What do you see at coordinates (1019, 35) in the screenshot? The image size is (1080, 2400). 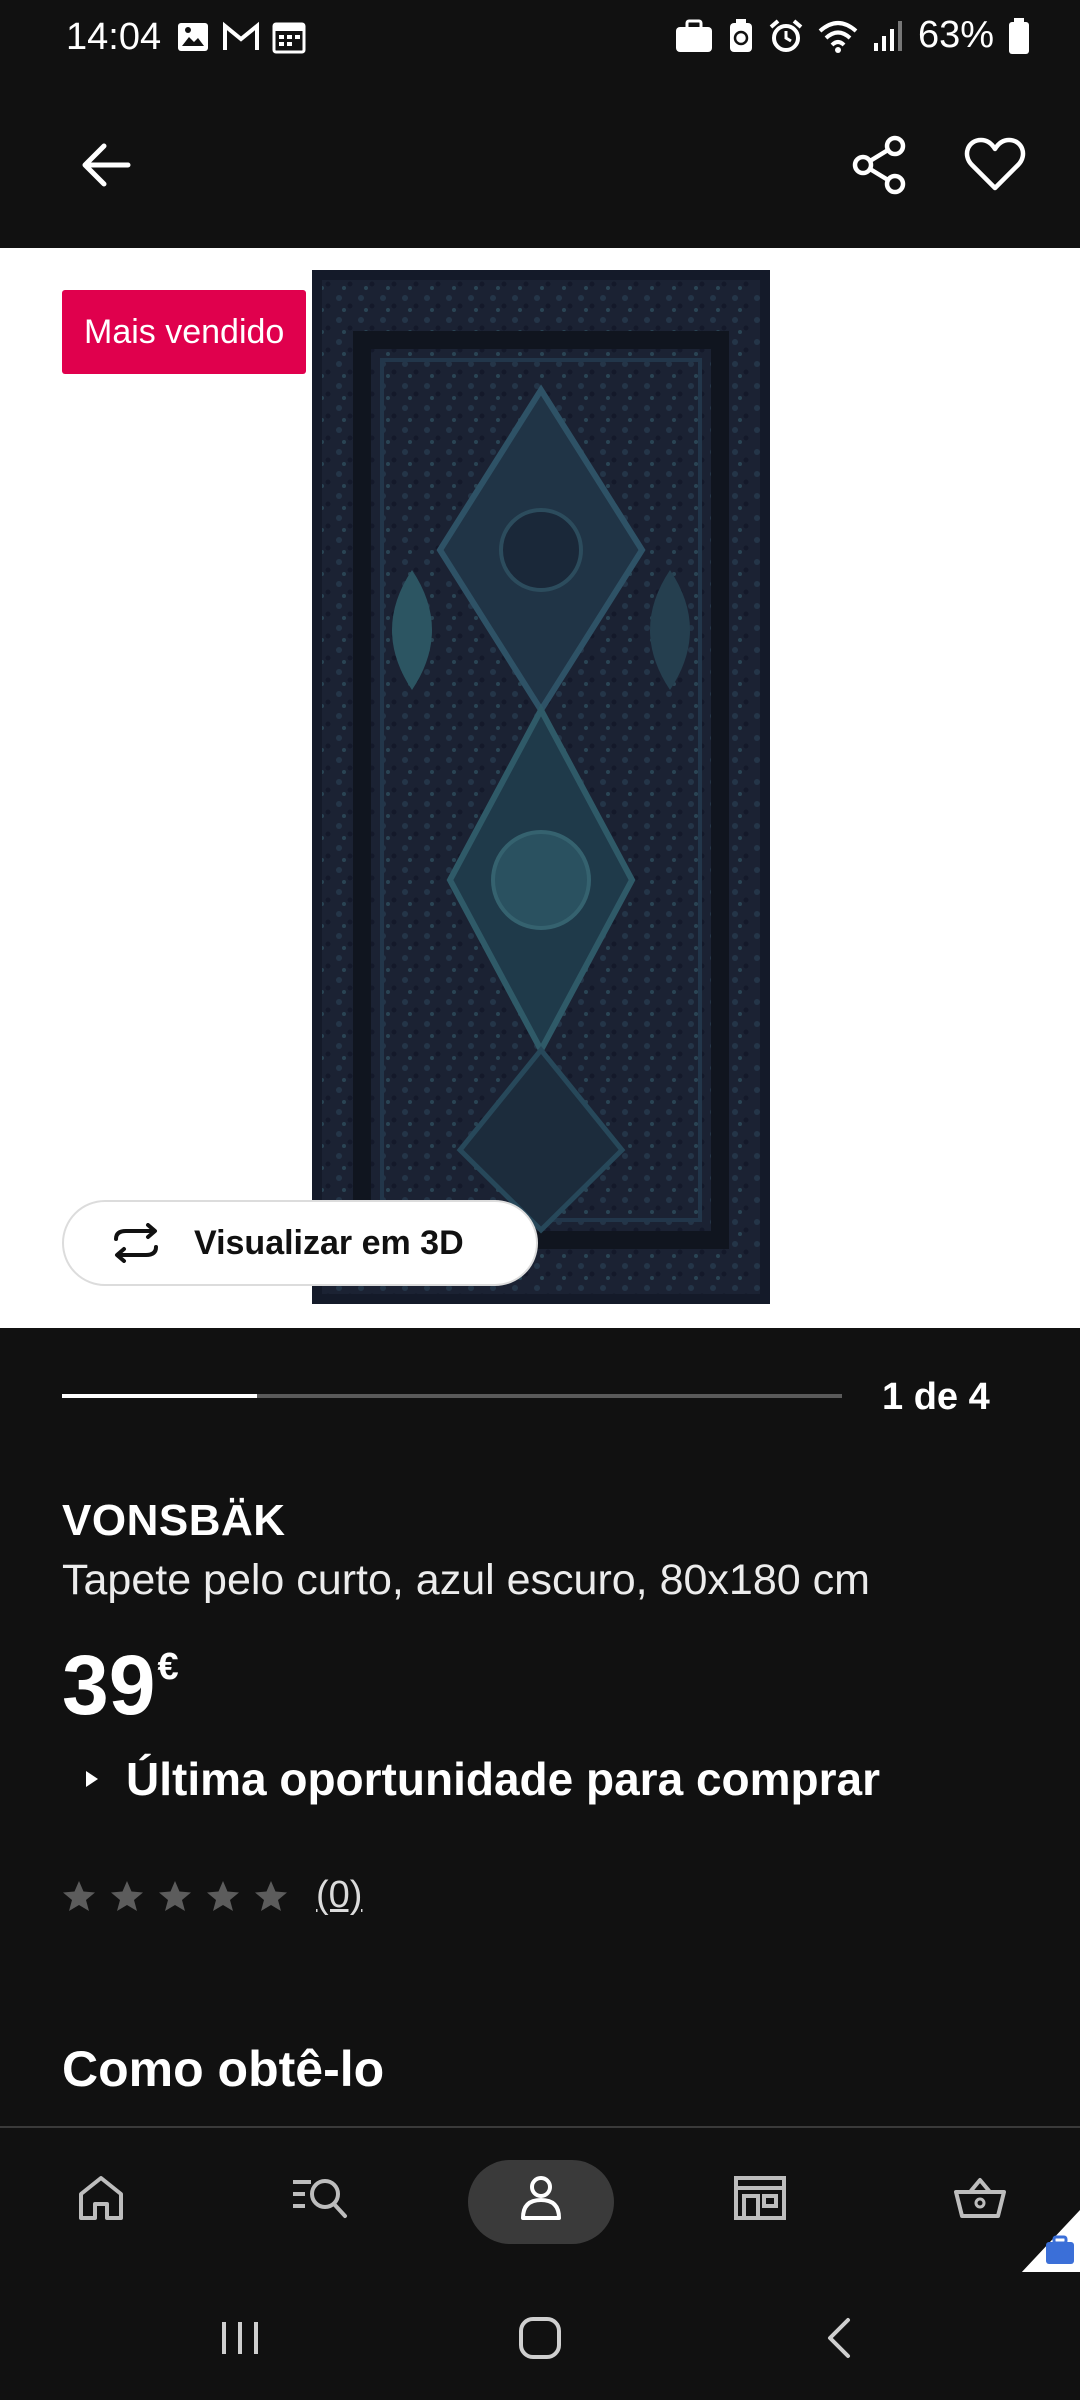 I see `battery-icon` at bounding box center [1019, 35].